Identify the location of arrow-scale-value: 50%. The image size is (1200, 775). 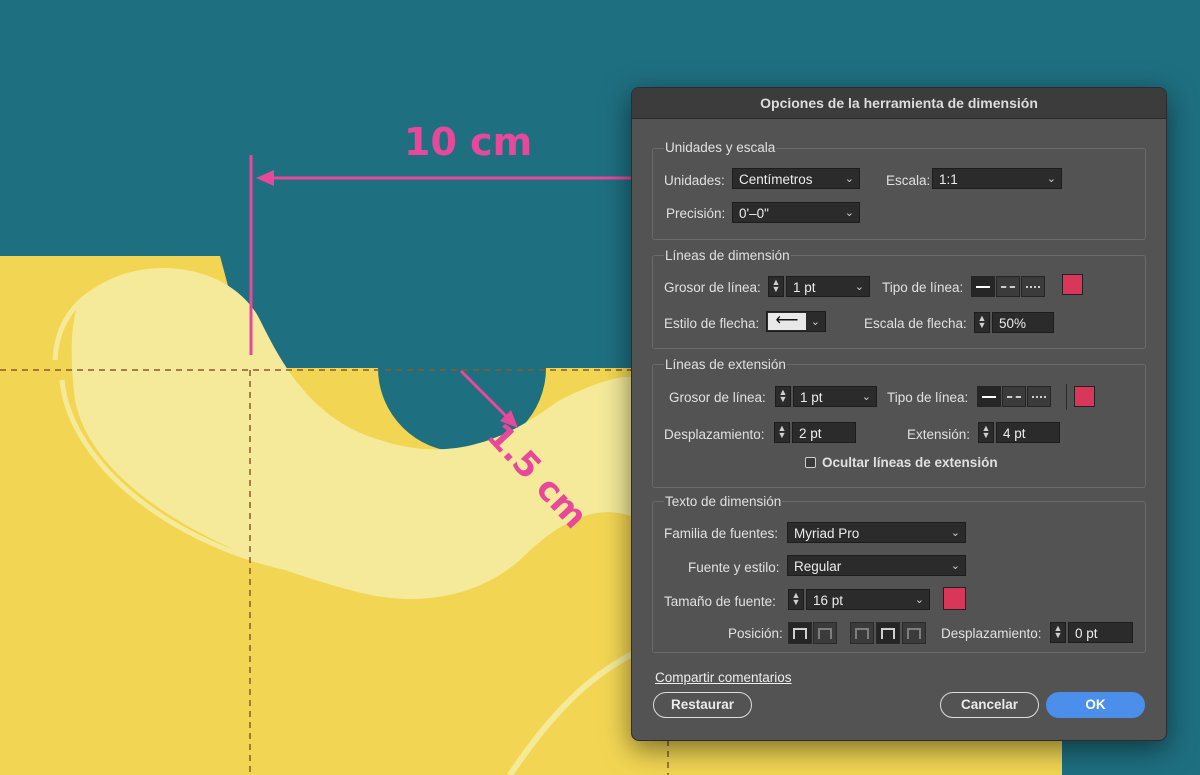
(1013, 323).